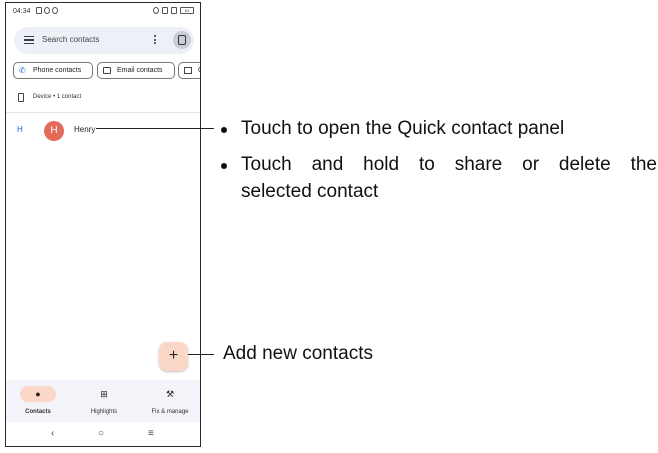 This screenshot has height=453, width=658. What do you see at coordinates (298, 353) in the screenshot?
I see `annotation-add: Add new contacts` at bounding box center [298, 353].